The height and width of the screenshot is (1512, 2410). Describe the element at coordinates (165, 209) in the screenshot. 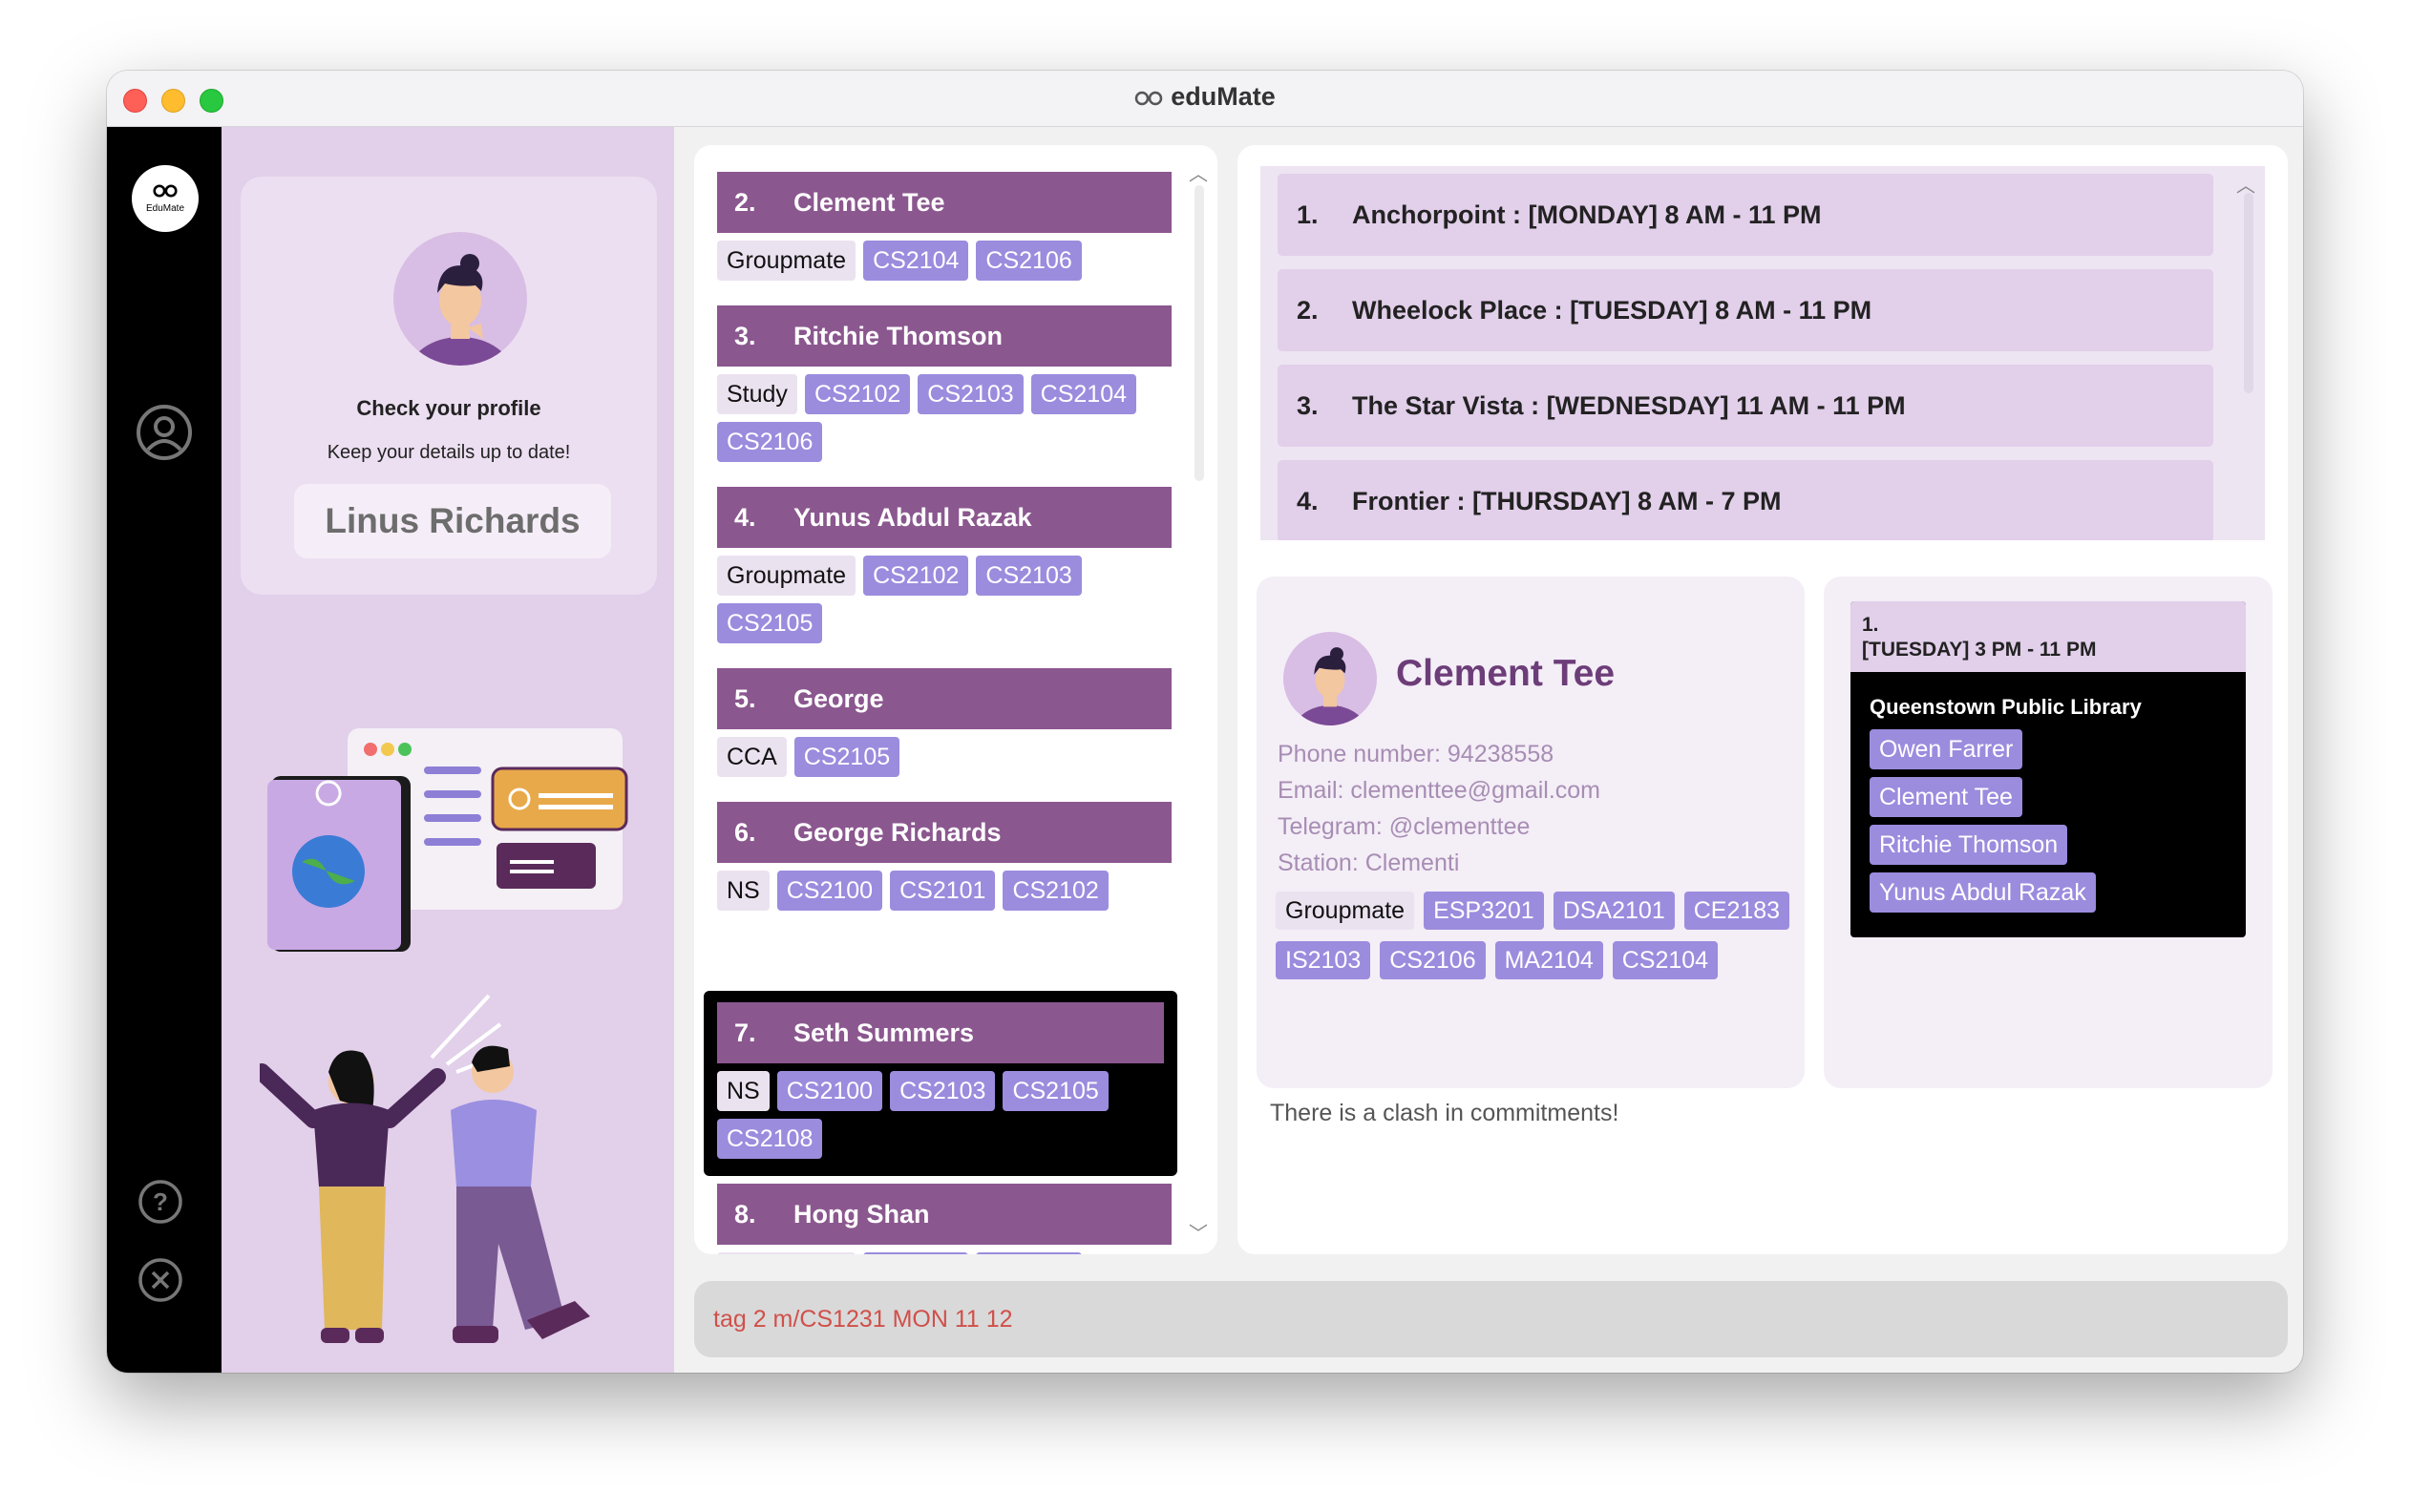

I see `logo-text: EduMate` at that location.